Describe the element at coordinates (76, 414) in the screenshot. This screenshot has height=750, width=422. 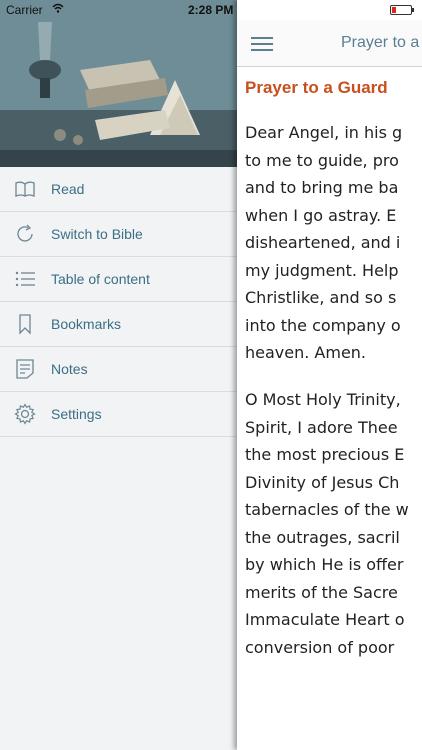
I see `menu-item-label: Settings` at that location.